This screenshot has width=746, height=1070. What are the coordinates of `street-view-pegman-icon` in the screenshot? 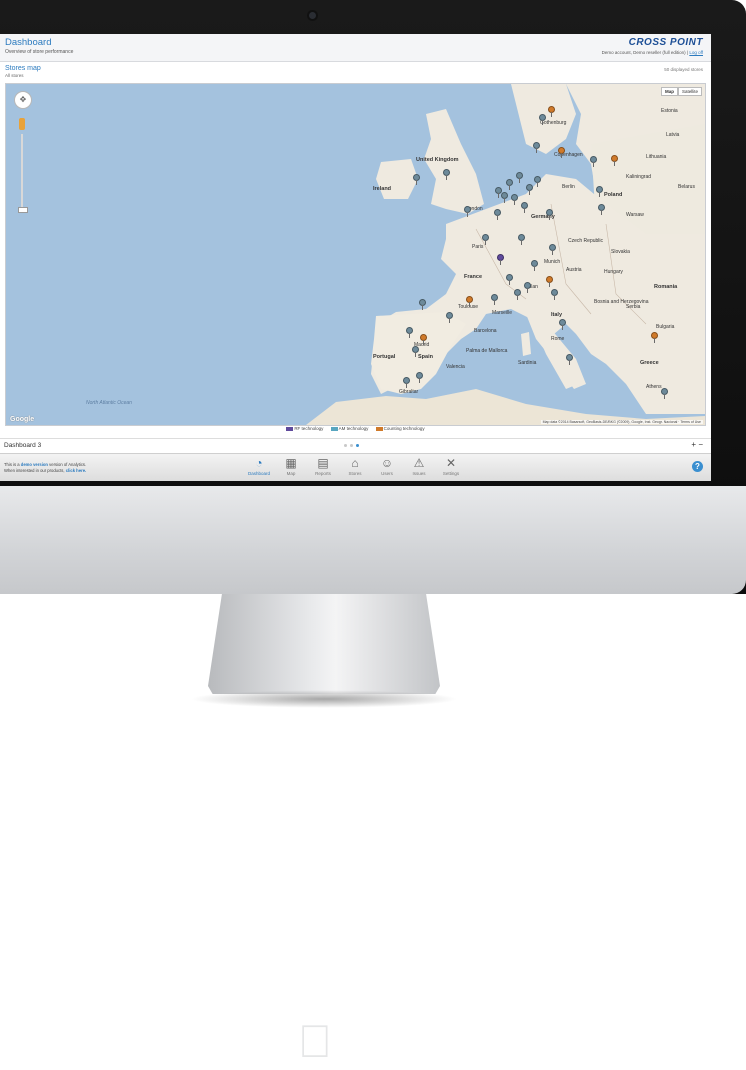 It's located at (22, 124).